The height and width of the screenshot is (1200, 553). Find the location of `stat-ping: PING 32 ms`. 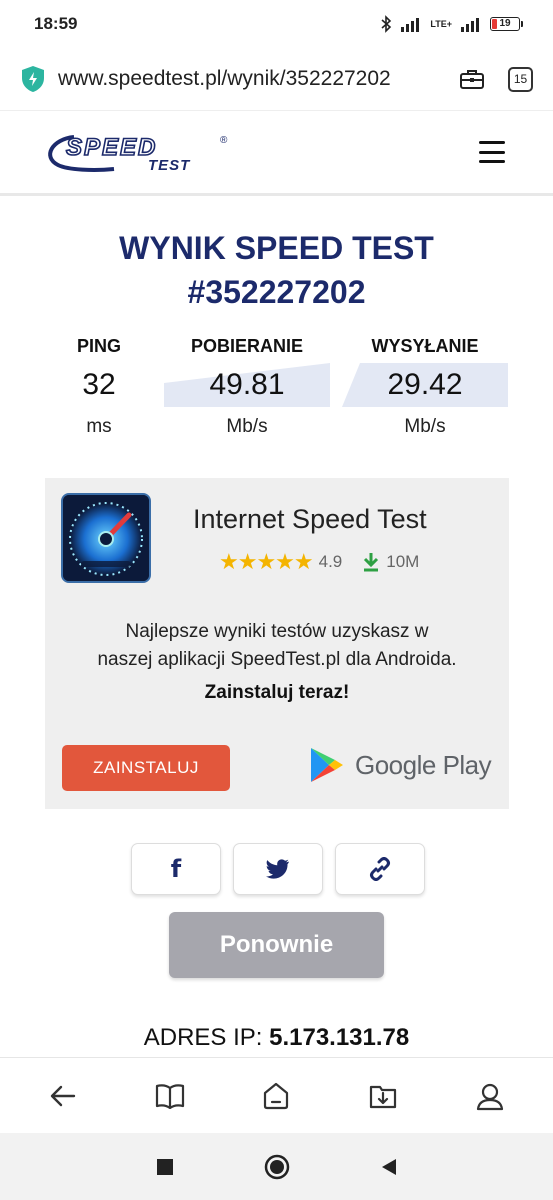

stat-ping: PING 32 ms is located at coordinates (99, 390).